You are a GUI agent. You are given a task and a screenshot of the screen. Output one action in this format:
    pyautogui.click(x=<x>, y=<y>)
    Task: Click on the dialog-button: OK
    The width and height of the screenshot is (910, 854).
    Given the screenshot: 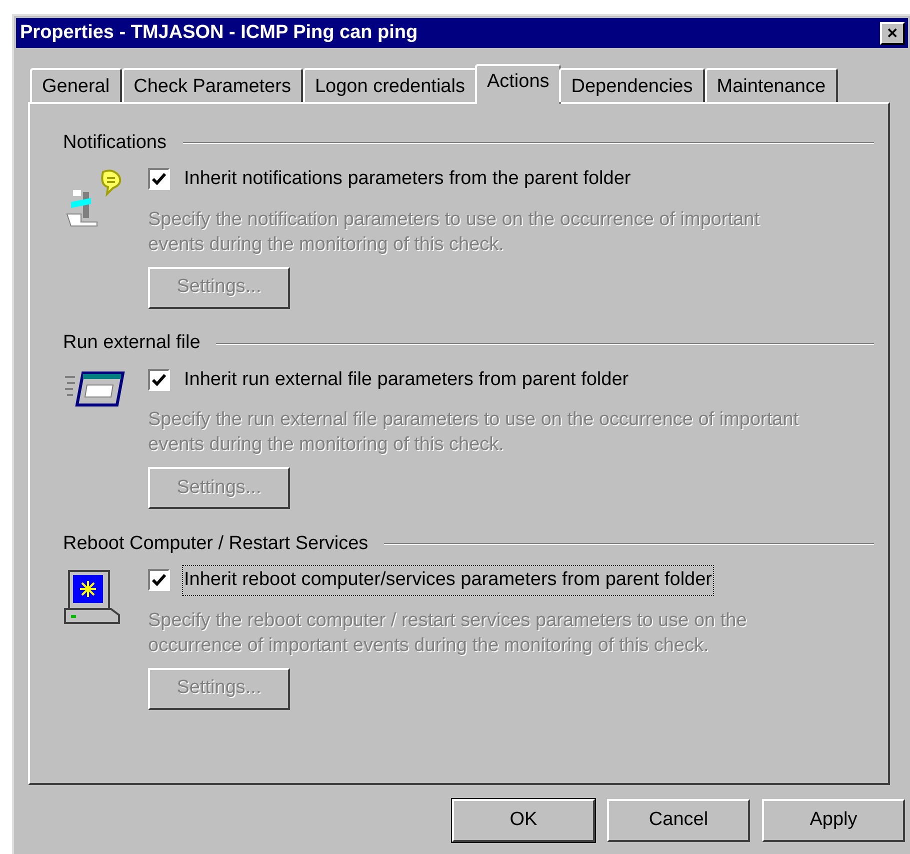 What is the action you would take?
    pyautogui.click(x=523, y=820)
    